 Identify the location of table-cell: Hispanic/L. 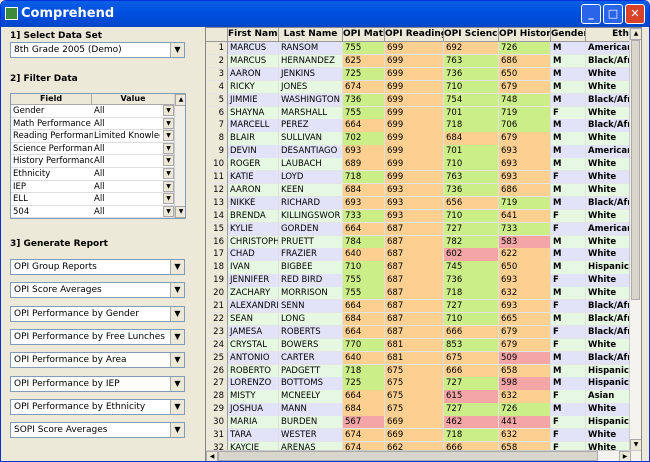
(608, 268).